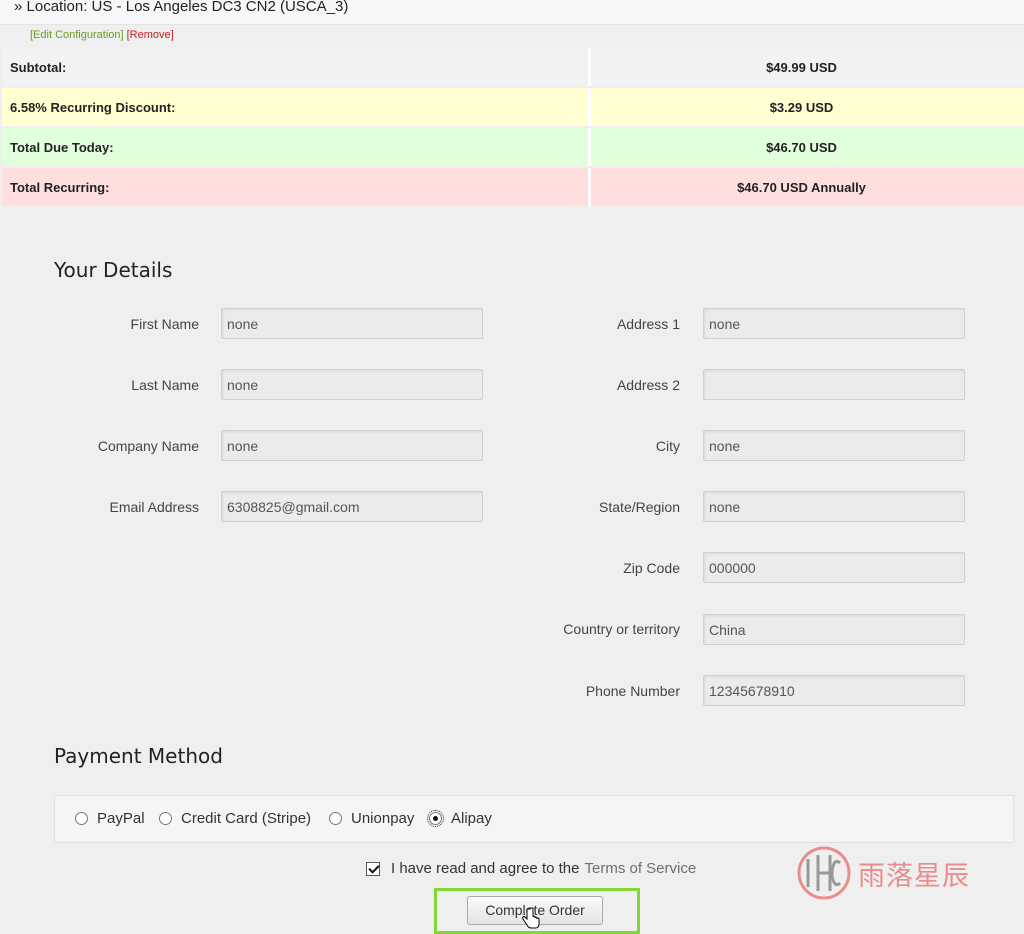 Image resolution: width=1024 pixels, height=934 pixels. Describe the element at coordinates (639, 507) in the screenshot. I see `state-region-label: State/Region` at that location.